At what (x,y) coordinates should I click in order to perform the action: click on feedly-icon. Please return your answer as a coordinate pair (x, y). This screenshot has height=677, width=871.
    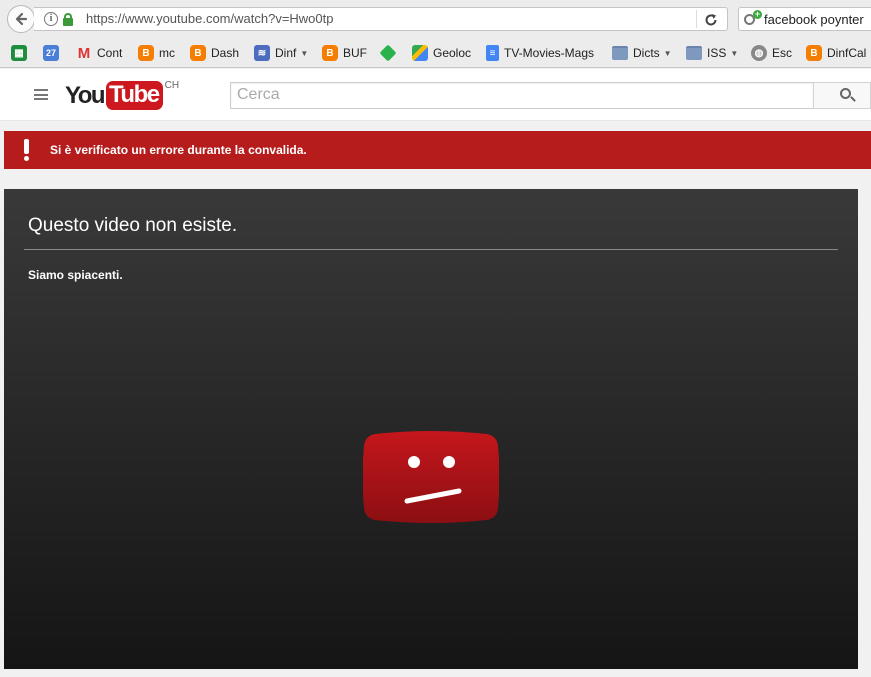
    Looking at the image, I should click on (388, 53).